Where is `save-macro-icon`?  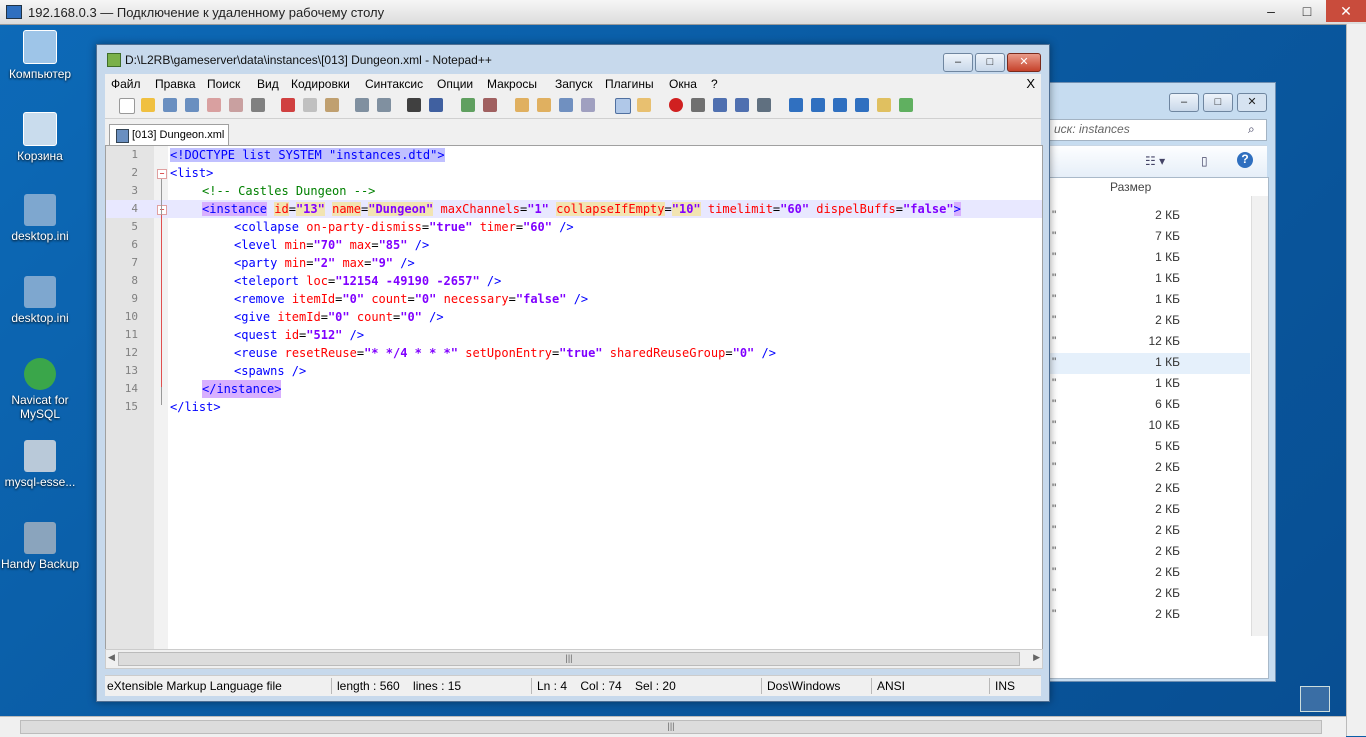 save-macro-icon is located at coordinates (764, 105).